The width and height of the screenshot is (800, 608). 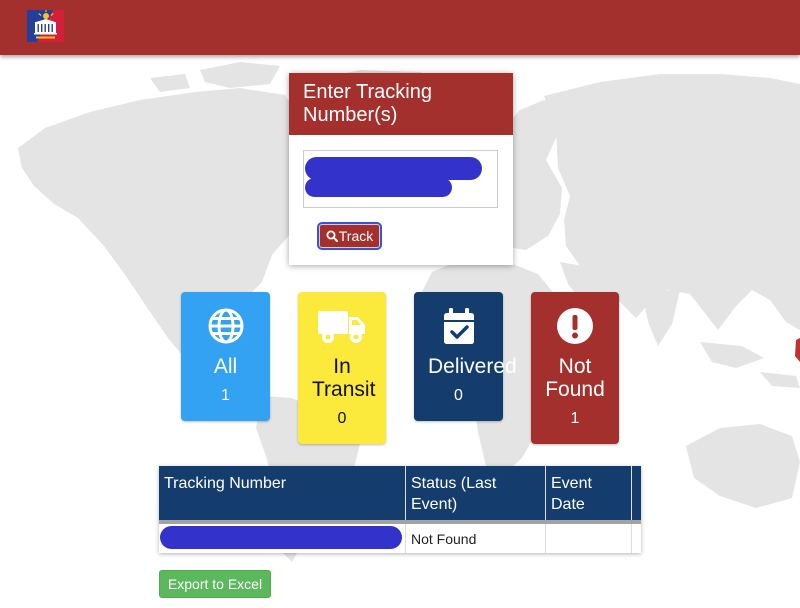 I want to click on cell-tracking-number, so click(x=282, y=538).